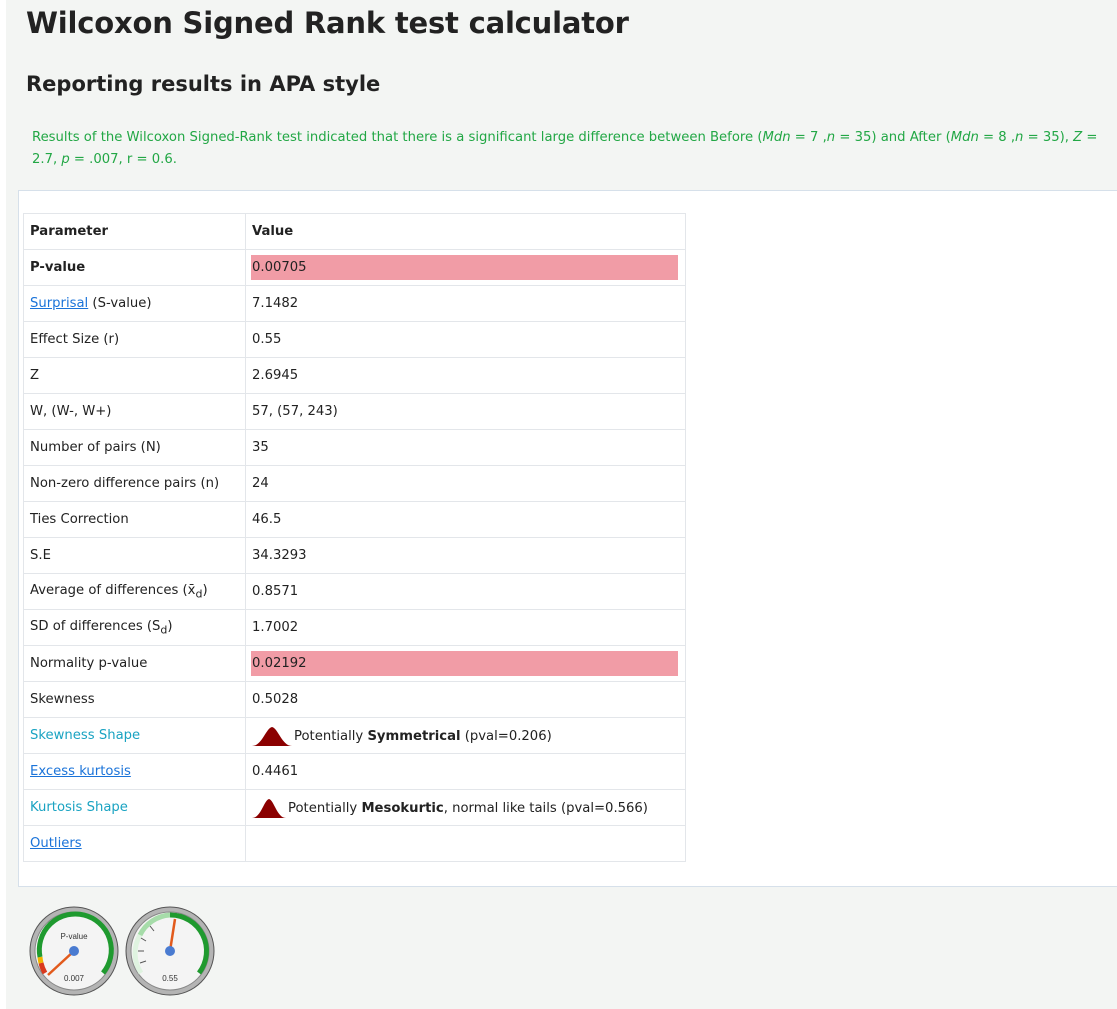 This screenshot has width=1117, height=1009. I want to click on kurtosis-link: Excess kurtosis, so click(80, 771).